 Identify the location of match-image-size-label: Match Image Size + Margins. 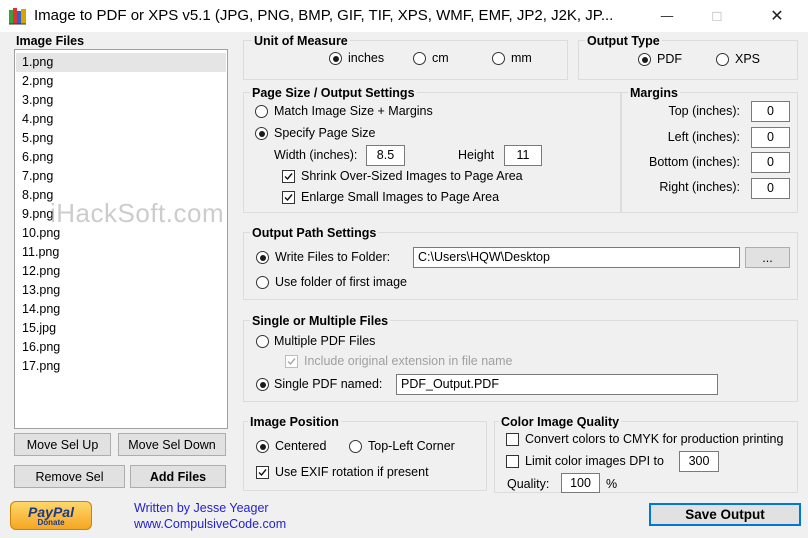
(353, 111).